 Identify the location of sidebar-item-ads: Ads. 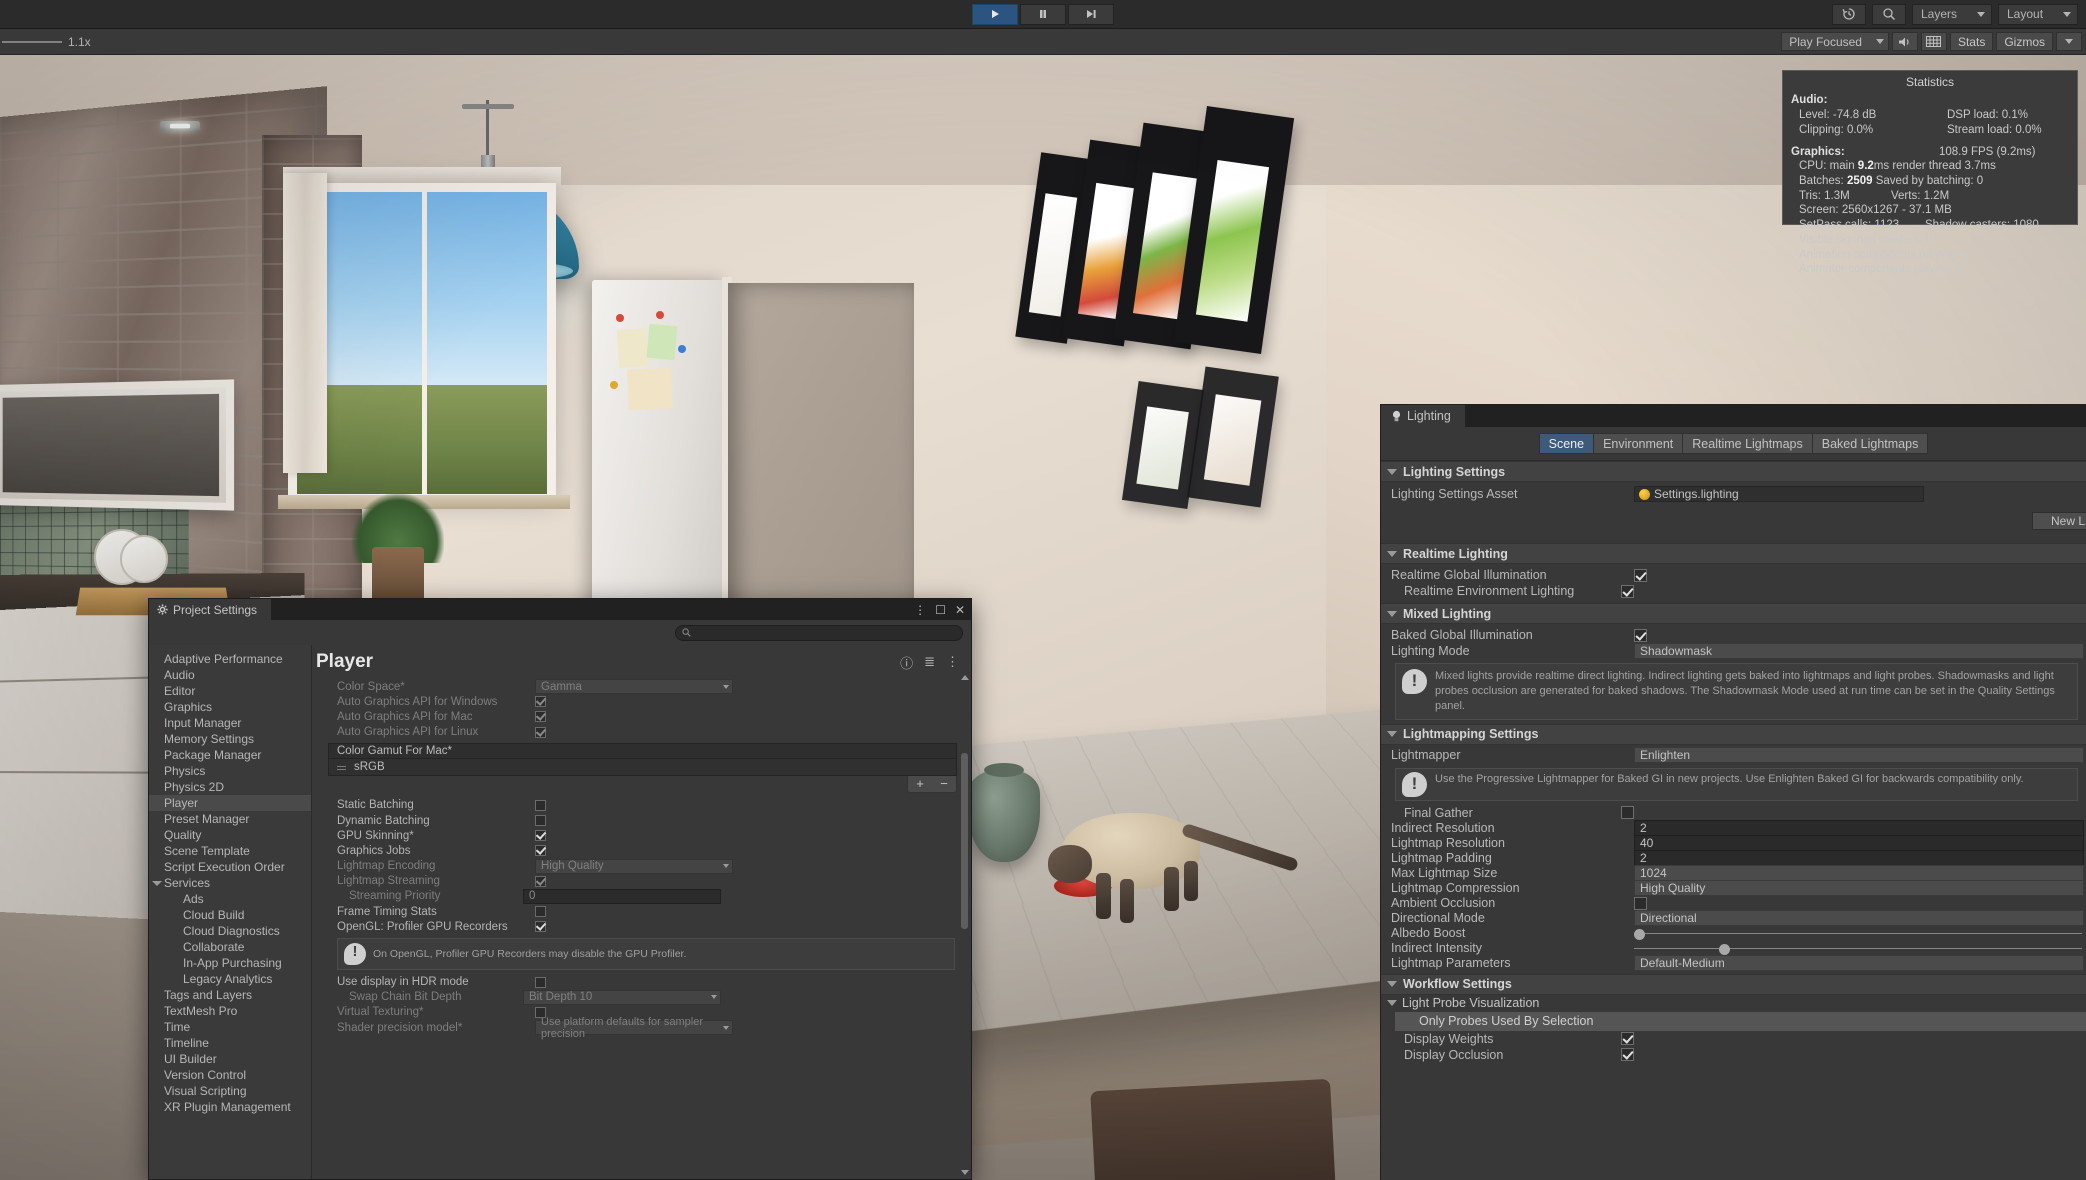
(230, 899).